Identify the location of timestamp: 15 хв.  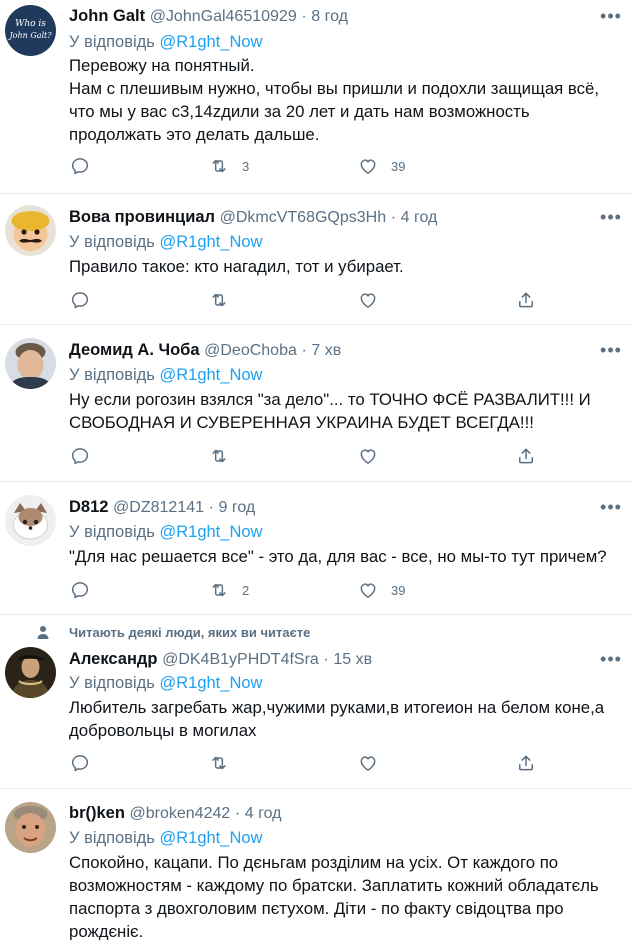
(352, 659).